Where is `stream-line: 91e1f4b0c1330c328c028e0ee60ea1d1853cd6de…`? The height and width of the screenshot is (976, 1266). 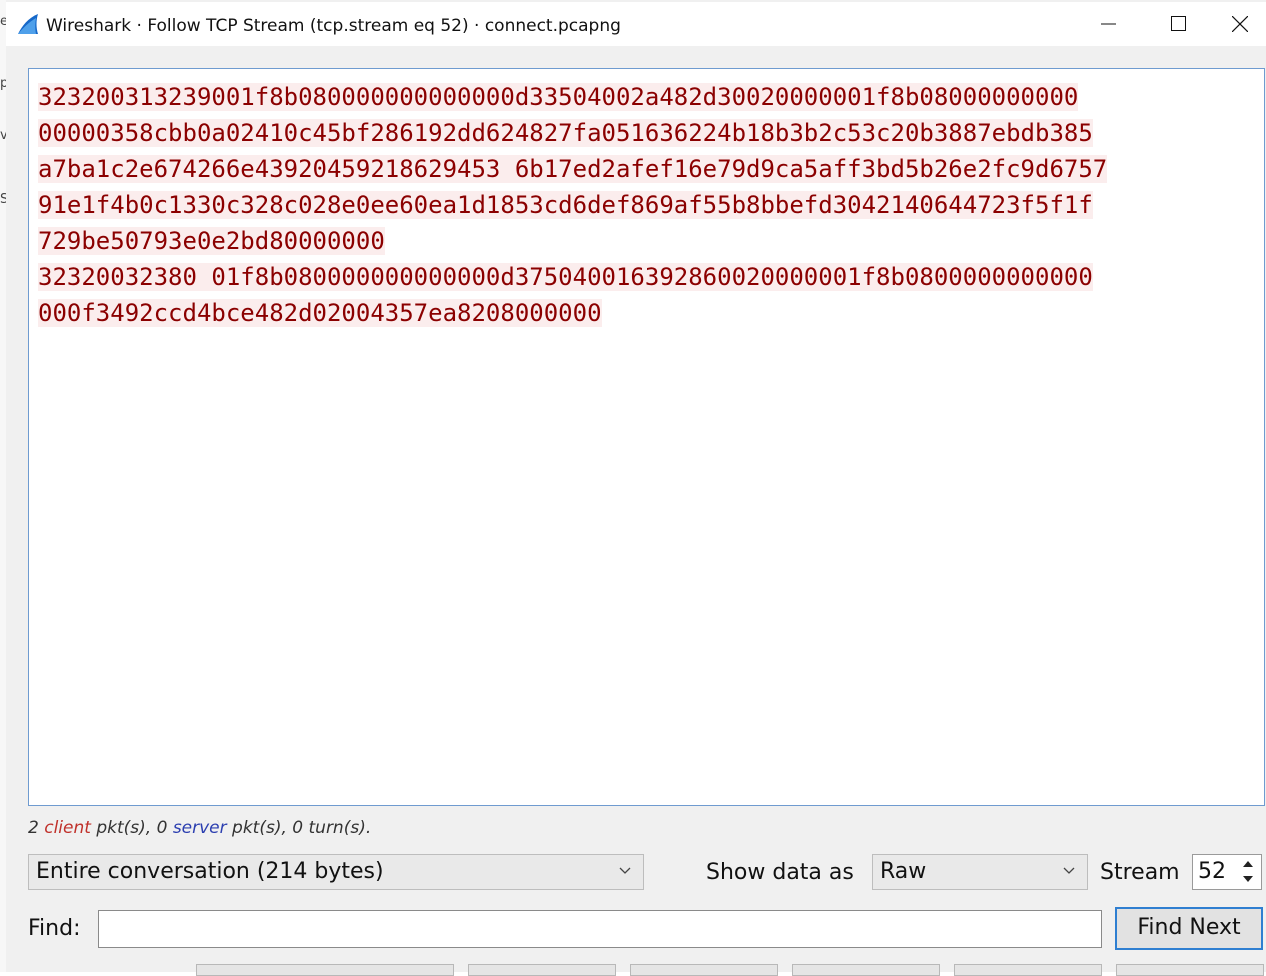 stream-line: 91e1f4b0c1330c328c028e0ee60ea1d1853cd6de… is located at coordinates (565, 205).